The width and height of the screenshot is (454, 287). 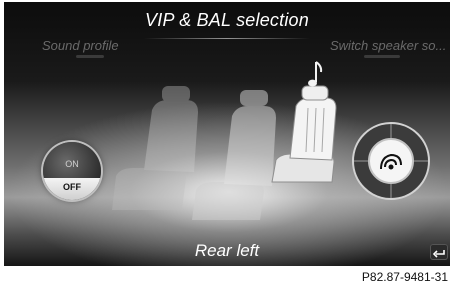 I want to click on rear-right-seat-ghost, so click(x=155, y=148).